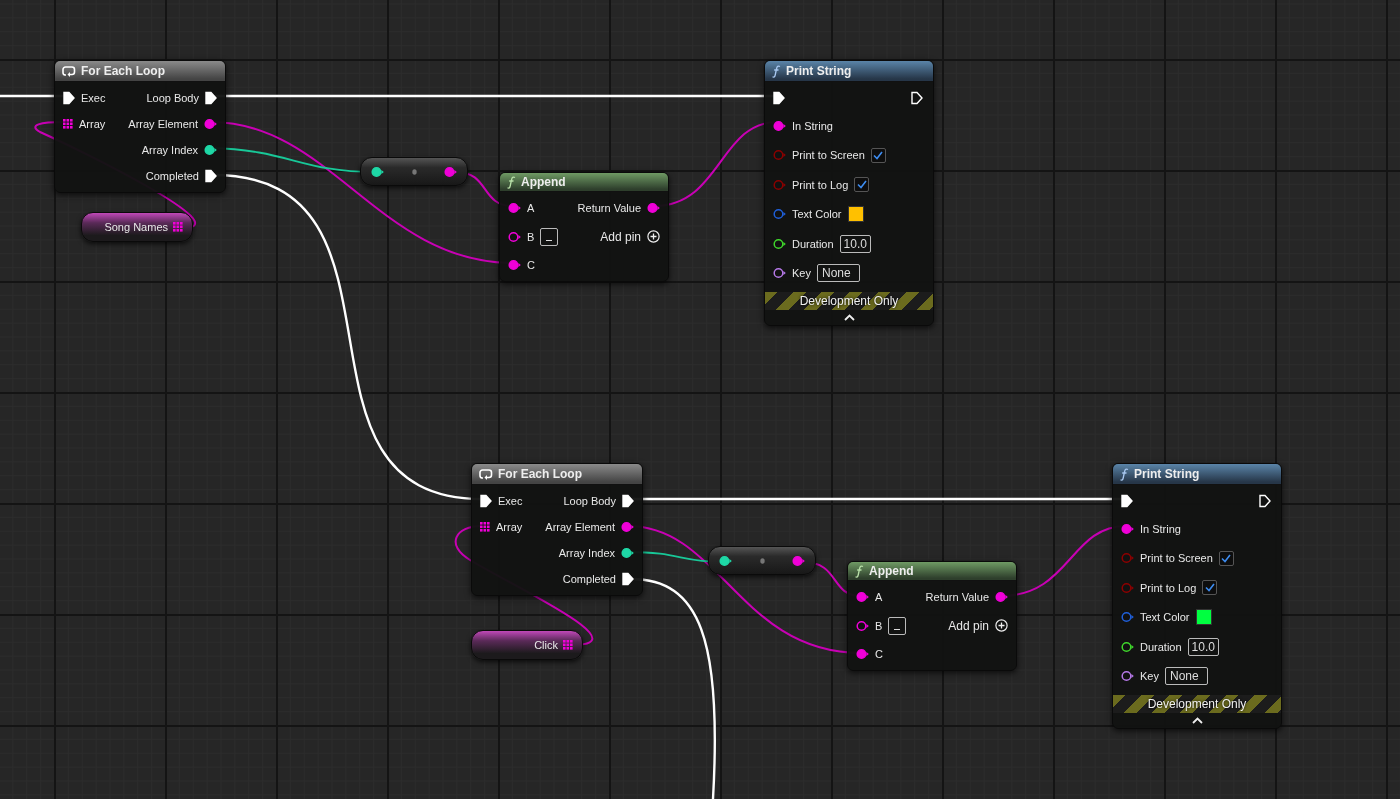  Describe the element at coordinates (817, 214) in the screenshot. I see `pin-label: Text Color` at that location.